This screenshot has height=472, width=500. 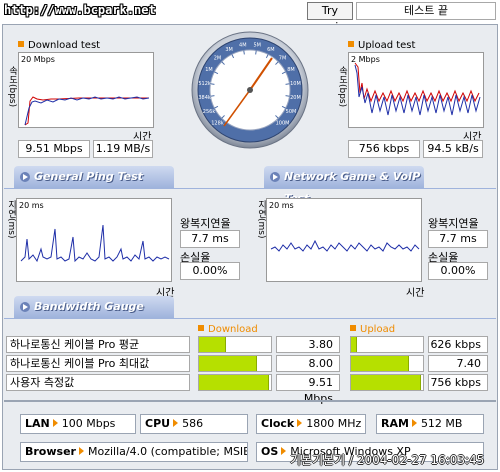 What do you see at coordinates (295, 84) in the screenshot?
I see `gauge-tick-label: 10M` at bounding box center [295, 84].